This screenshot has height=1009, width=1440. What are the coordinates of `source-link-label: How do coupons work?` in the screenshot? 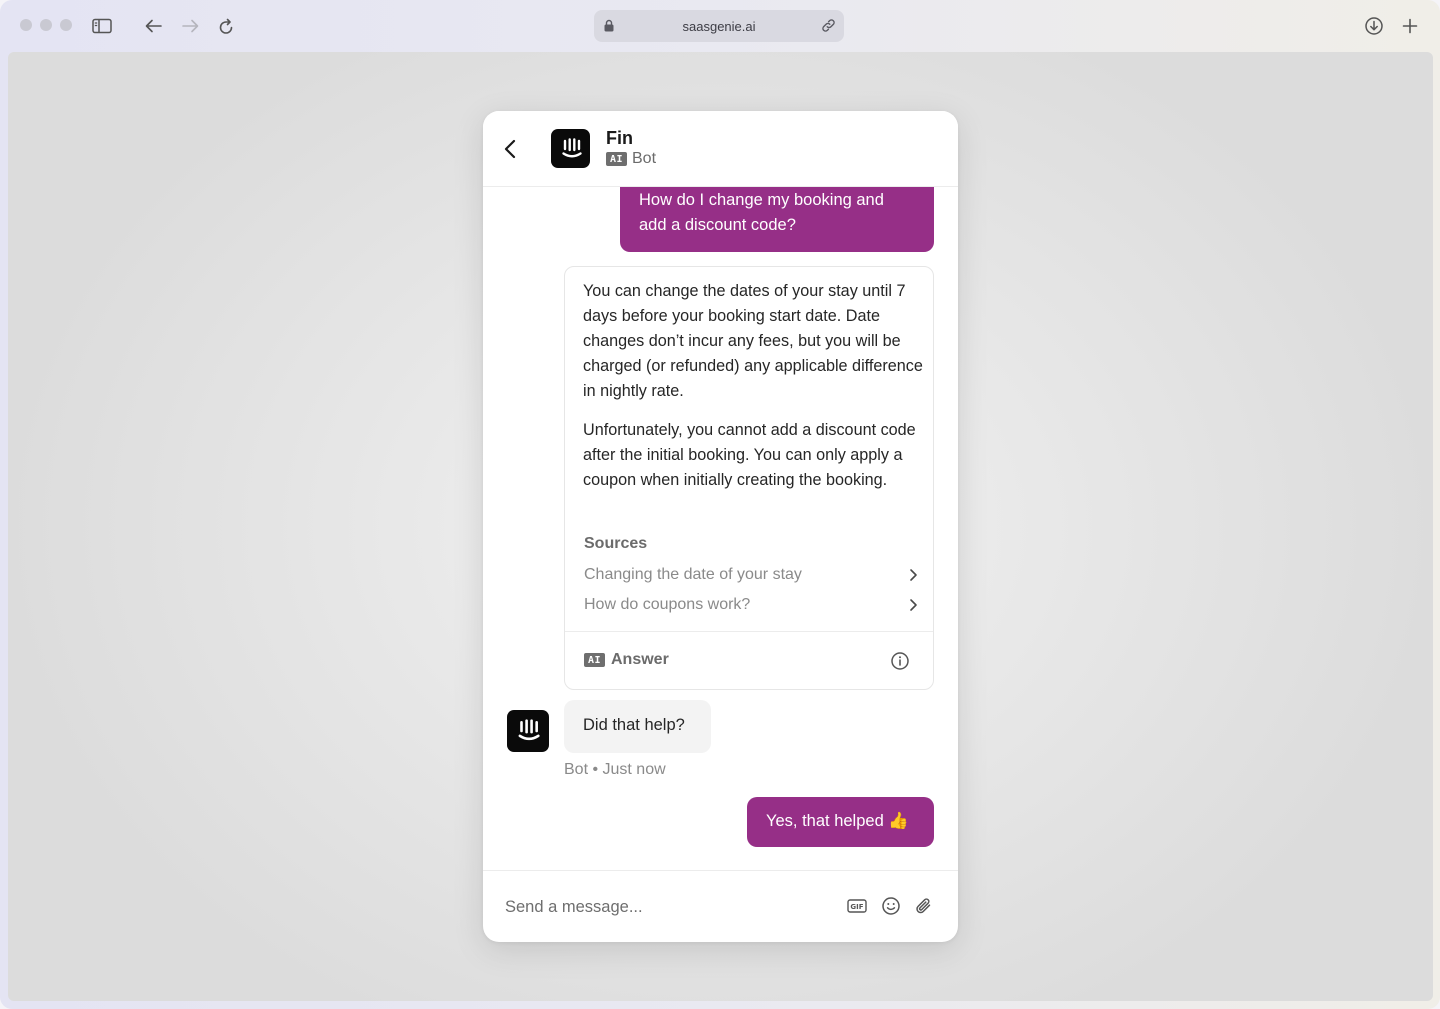 It's located at (667, 604).